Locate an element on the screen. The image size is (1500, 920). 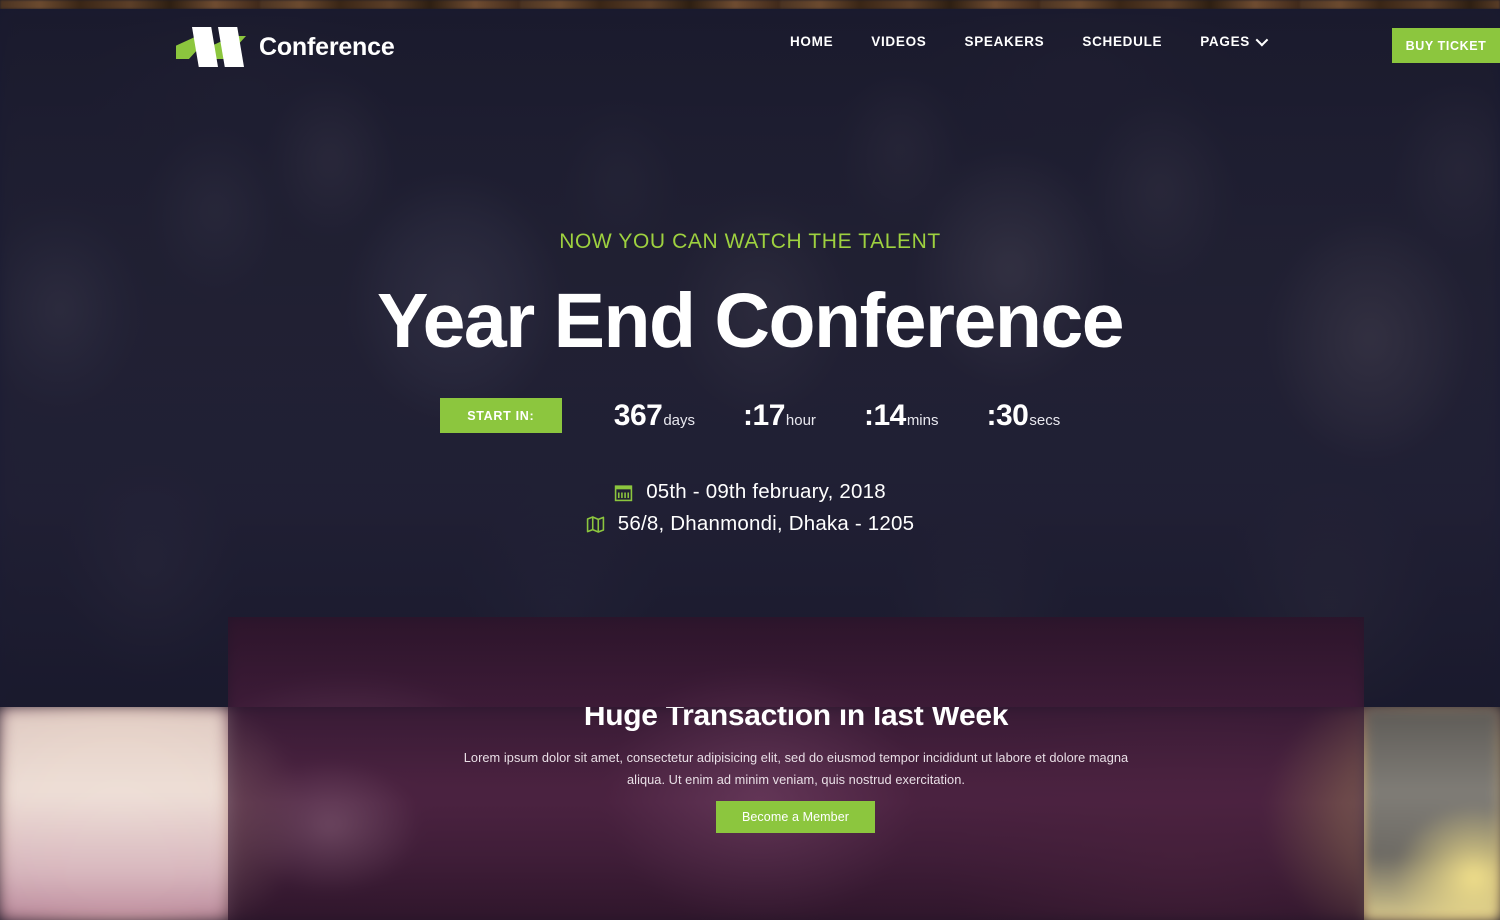
countdown-secs-label: secs is located at coordinates (1045, 420).